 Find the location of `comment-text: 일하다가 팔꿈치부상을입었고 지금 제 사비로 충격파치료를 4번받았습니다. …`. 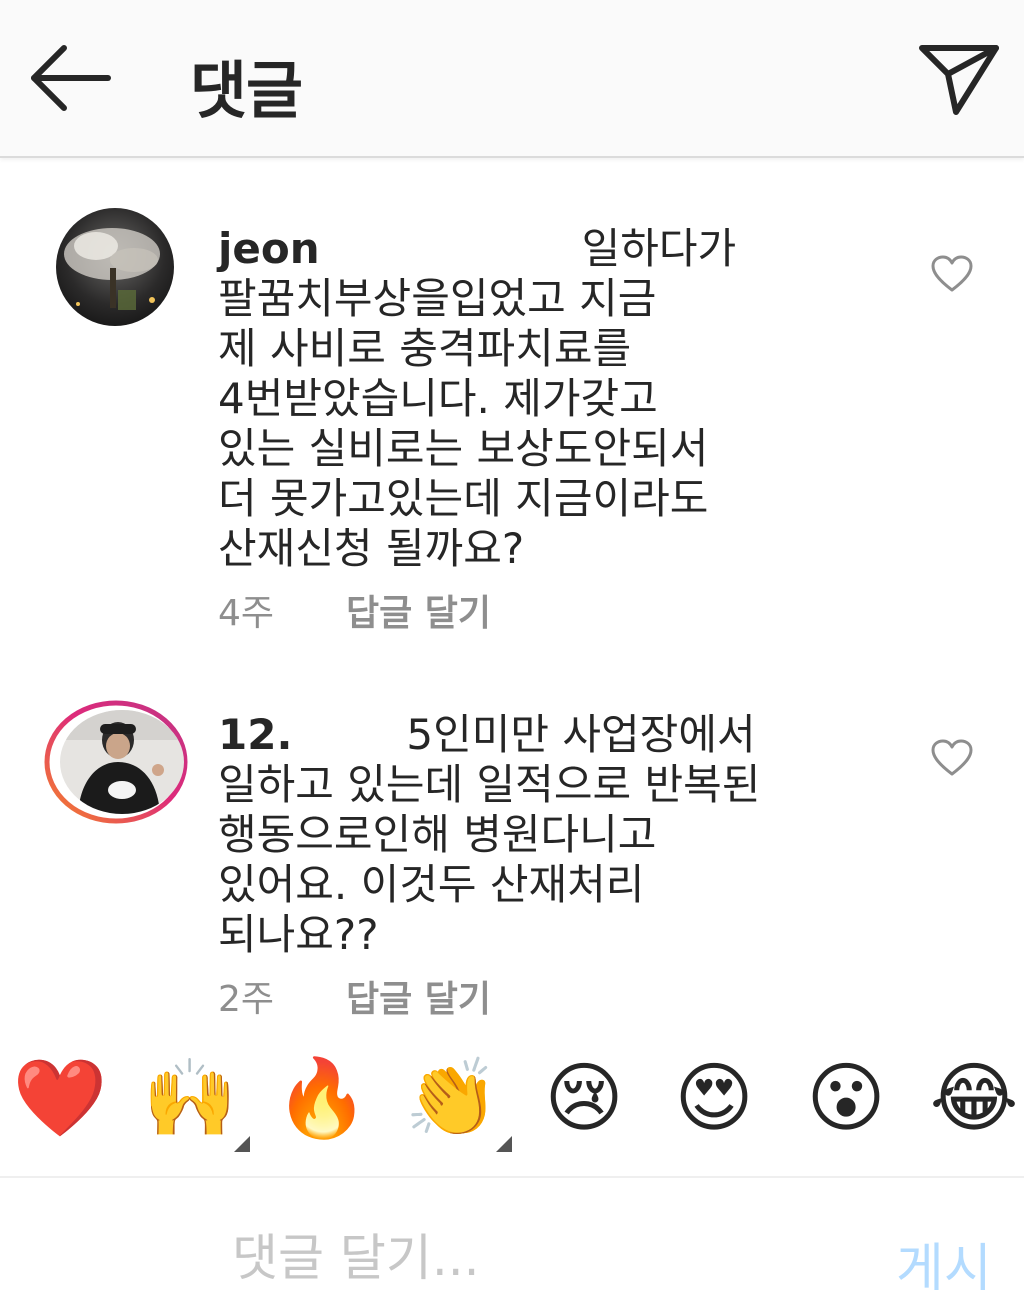

comment-text: 일하다가 팔꿈치부상을입었고 지금 제 사비로 충격파치료를 4번받았습니다. … is located at coordinates (477, 398).